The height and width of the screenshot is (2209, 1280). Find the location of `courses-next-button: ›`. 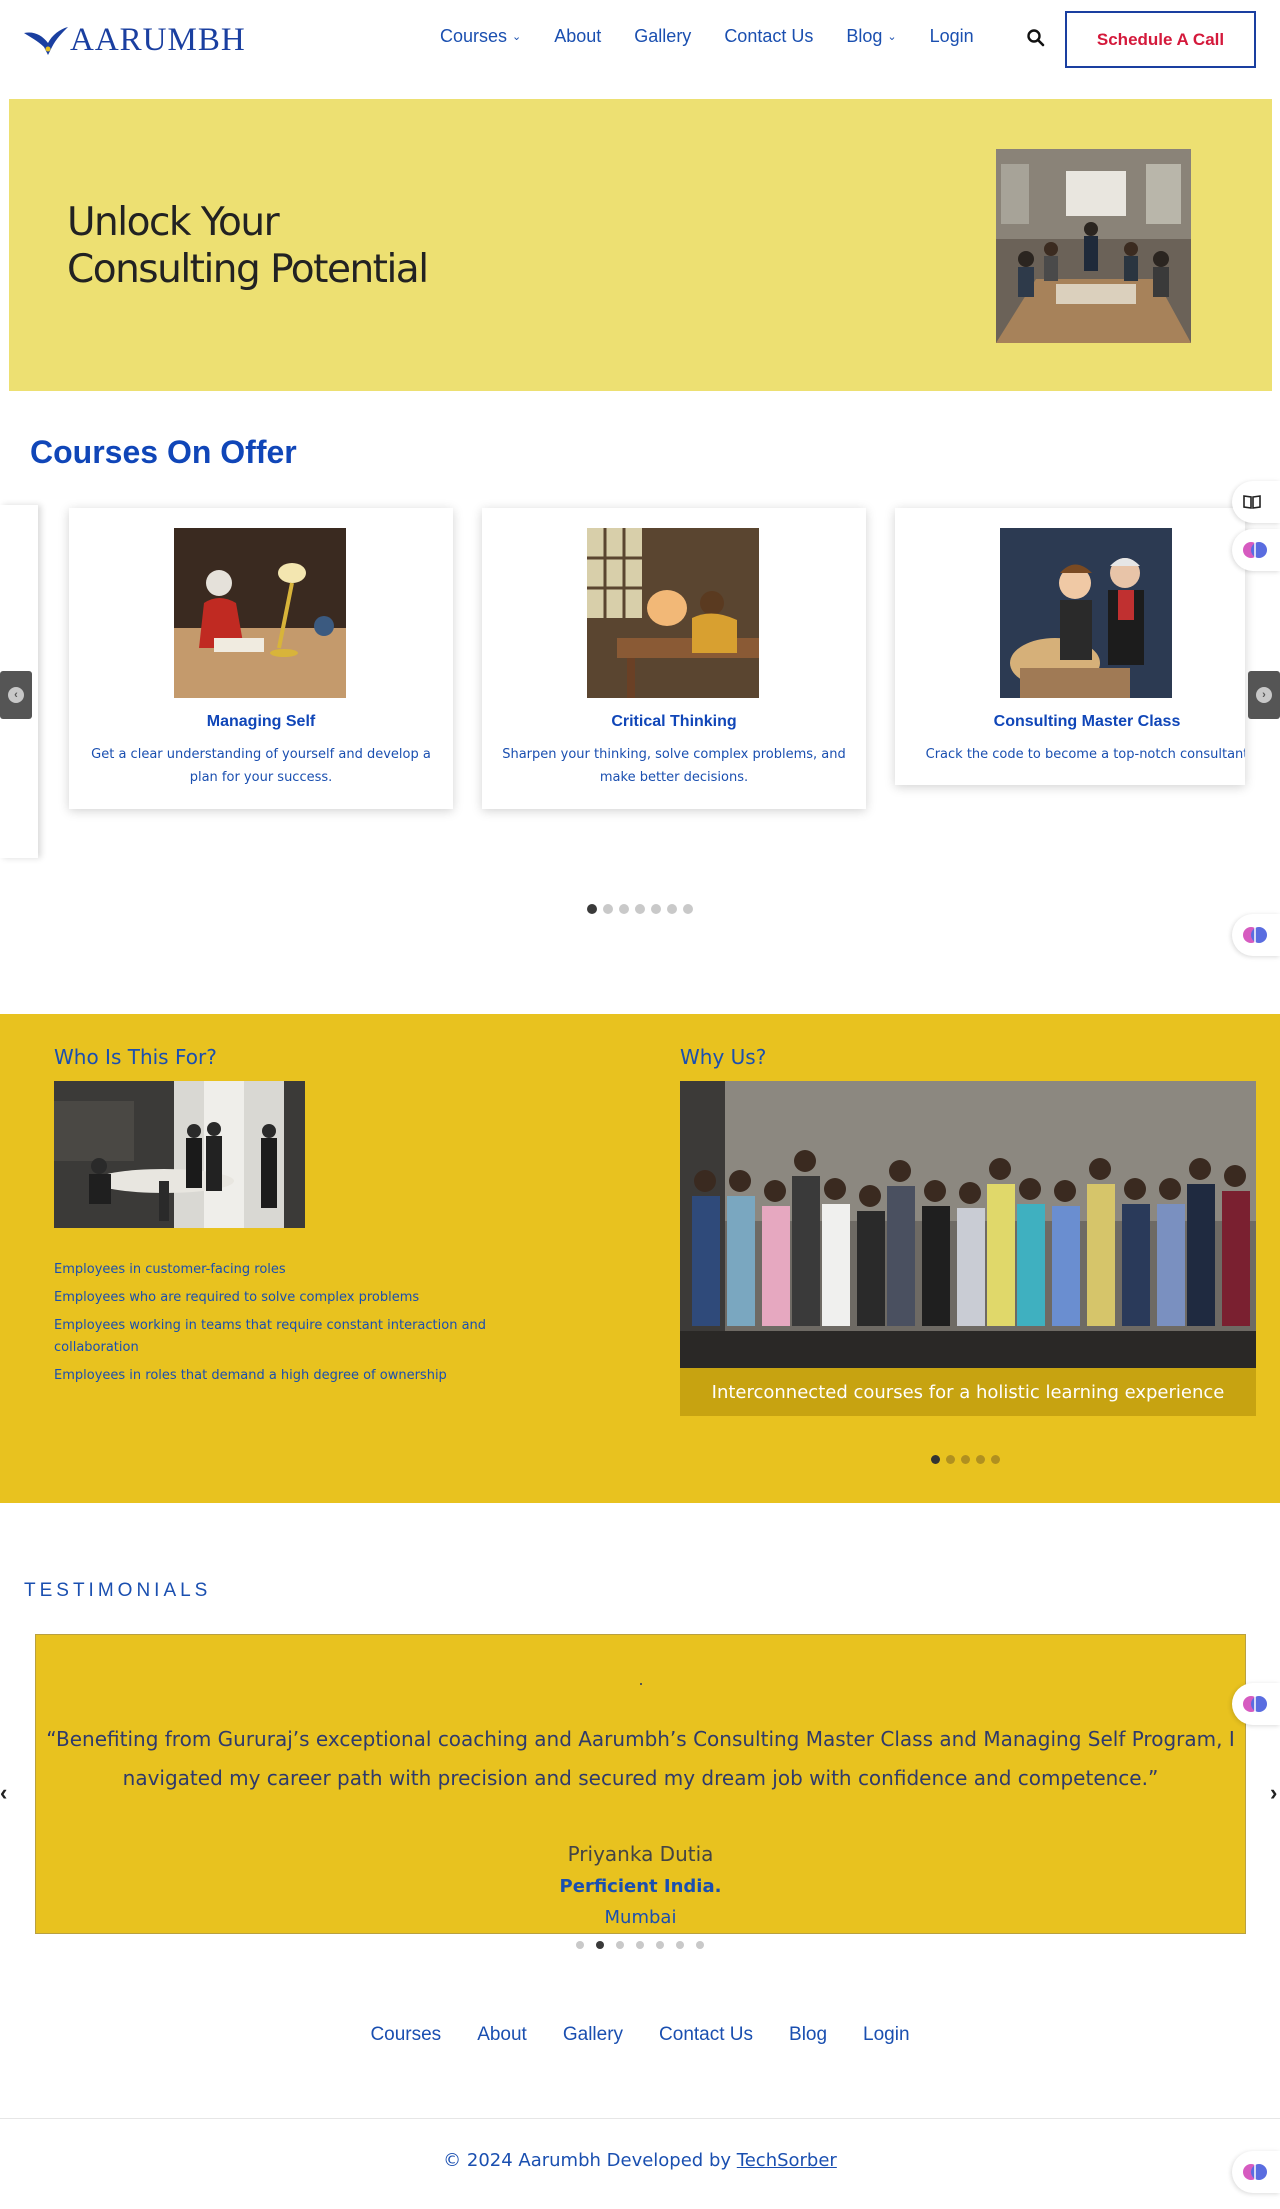

courses-next-button: › is located at coordinates (1264, 695).